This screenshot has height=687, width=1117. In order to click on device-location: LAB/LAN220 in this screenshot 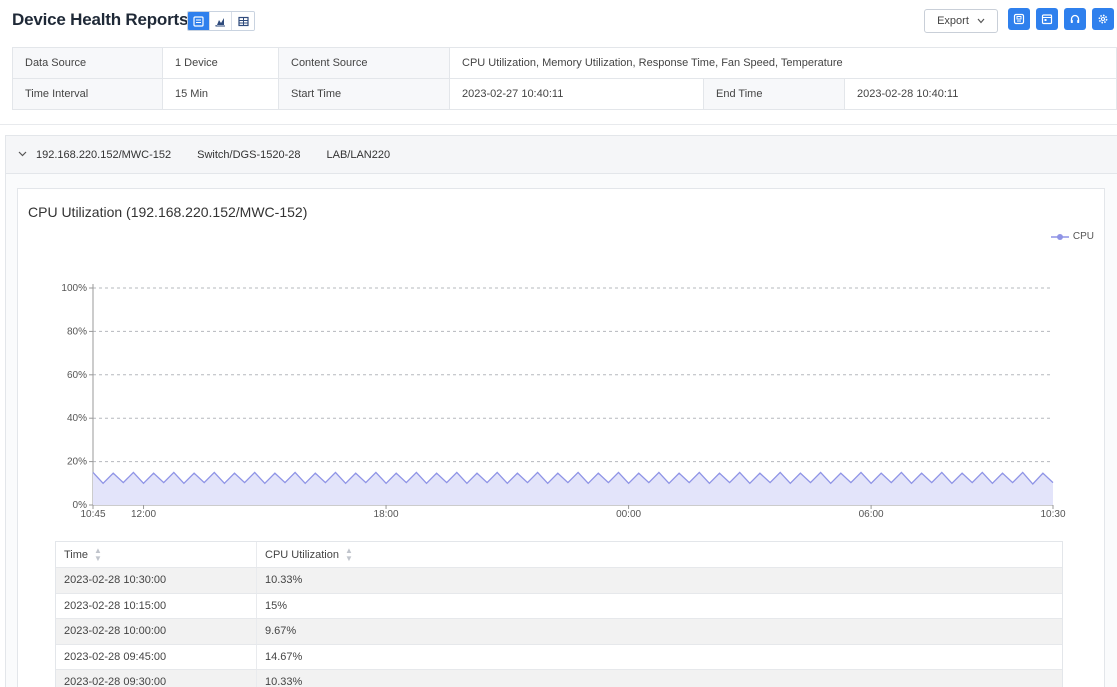, I will do `click(358, 154)`.